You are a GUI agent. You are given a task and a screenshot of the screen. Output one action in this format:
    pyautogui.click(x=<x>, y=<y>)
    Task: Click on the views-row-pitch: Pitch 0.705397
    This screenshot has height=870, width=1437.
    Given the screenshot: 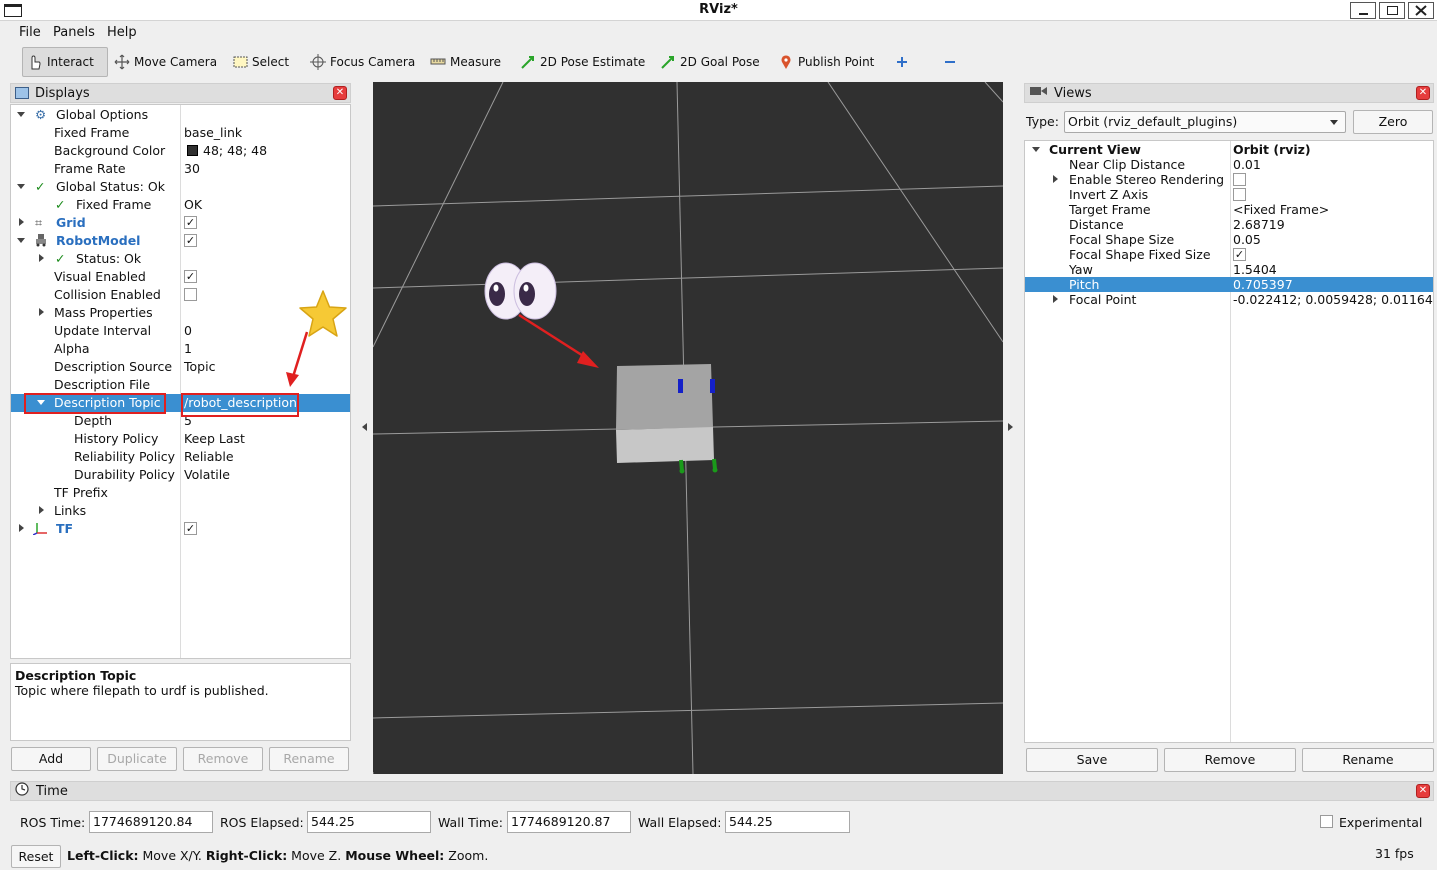 What is the action you would take?
    pyautogui.click(x=1229, y=284)
    